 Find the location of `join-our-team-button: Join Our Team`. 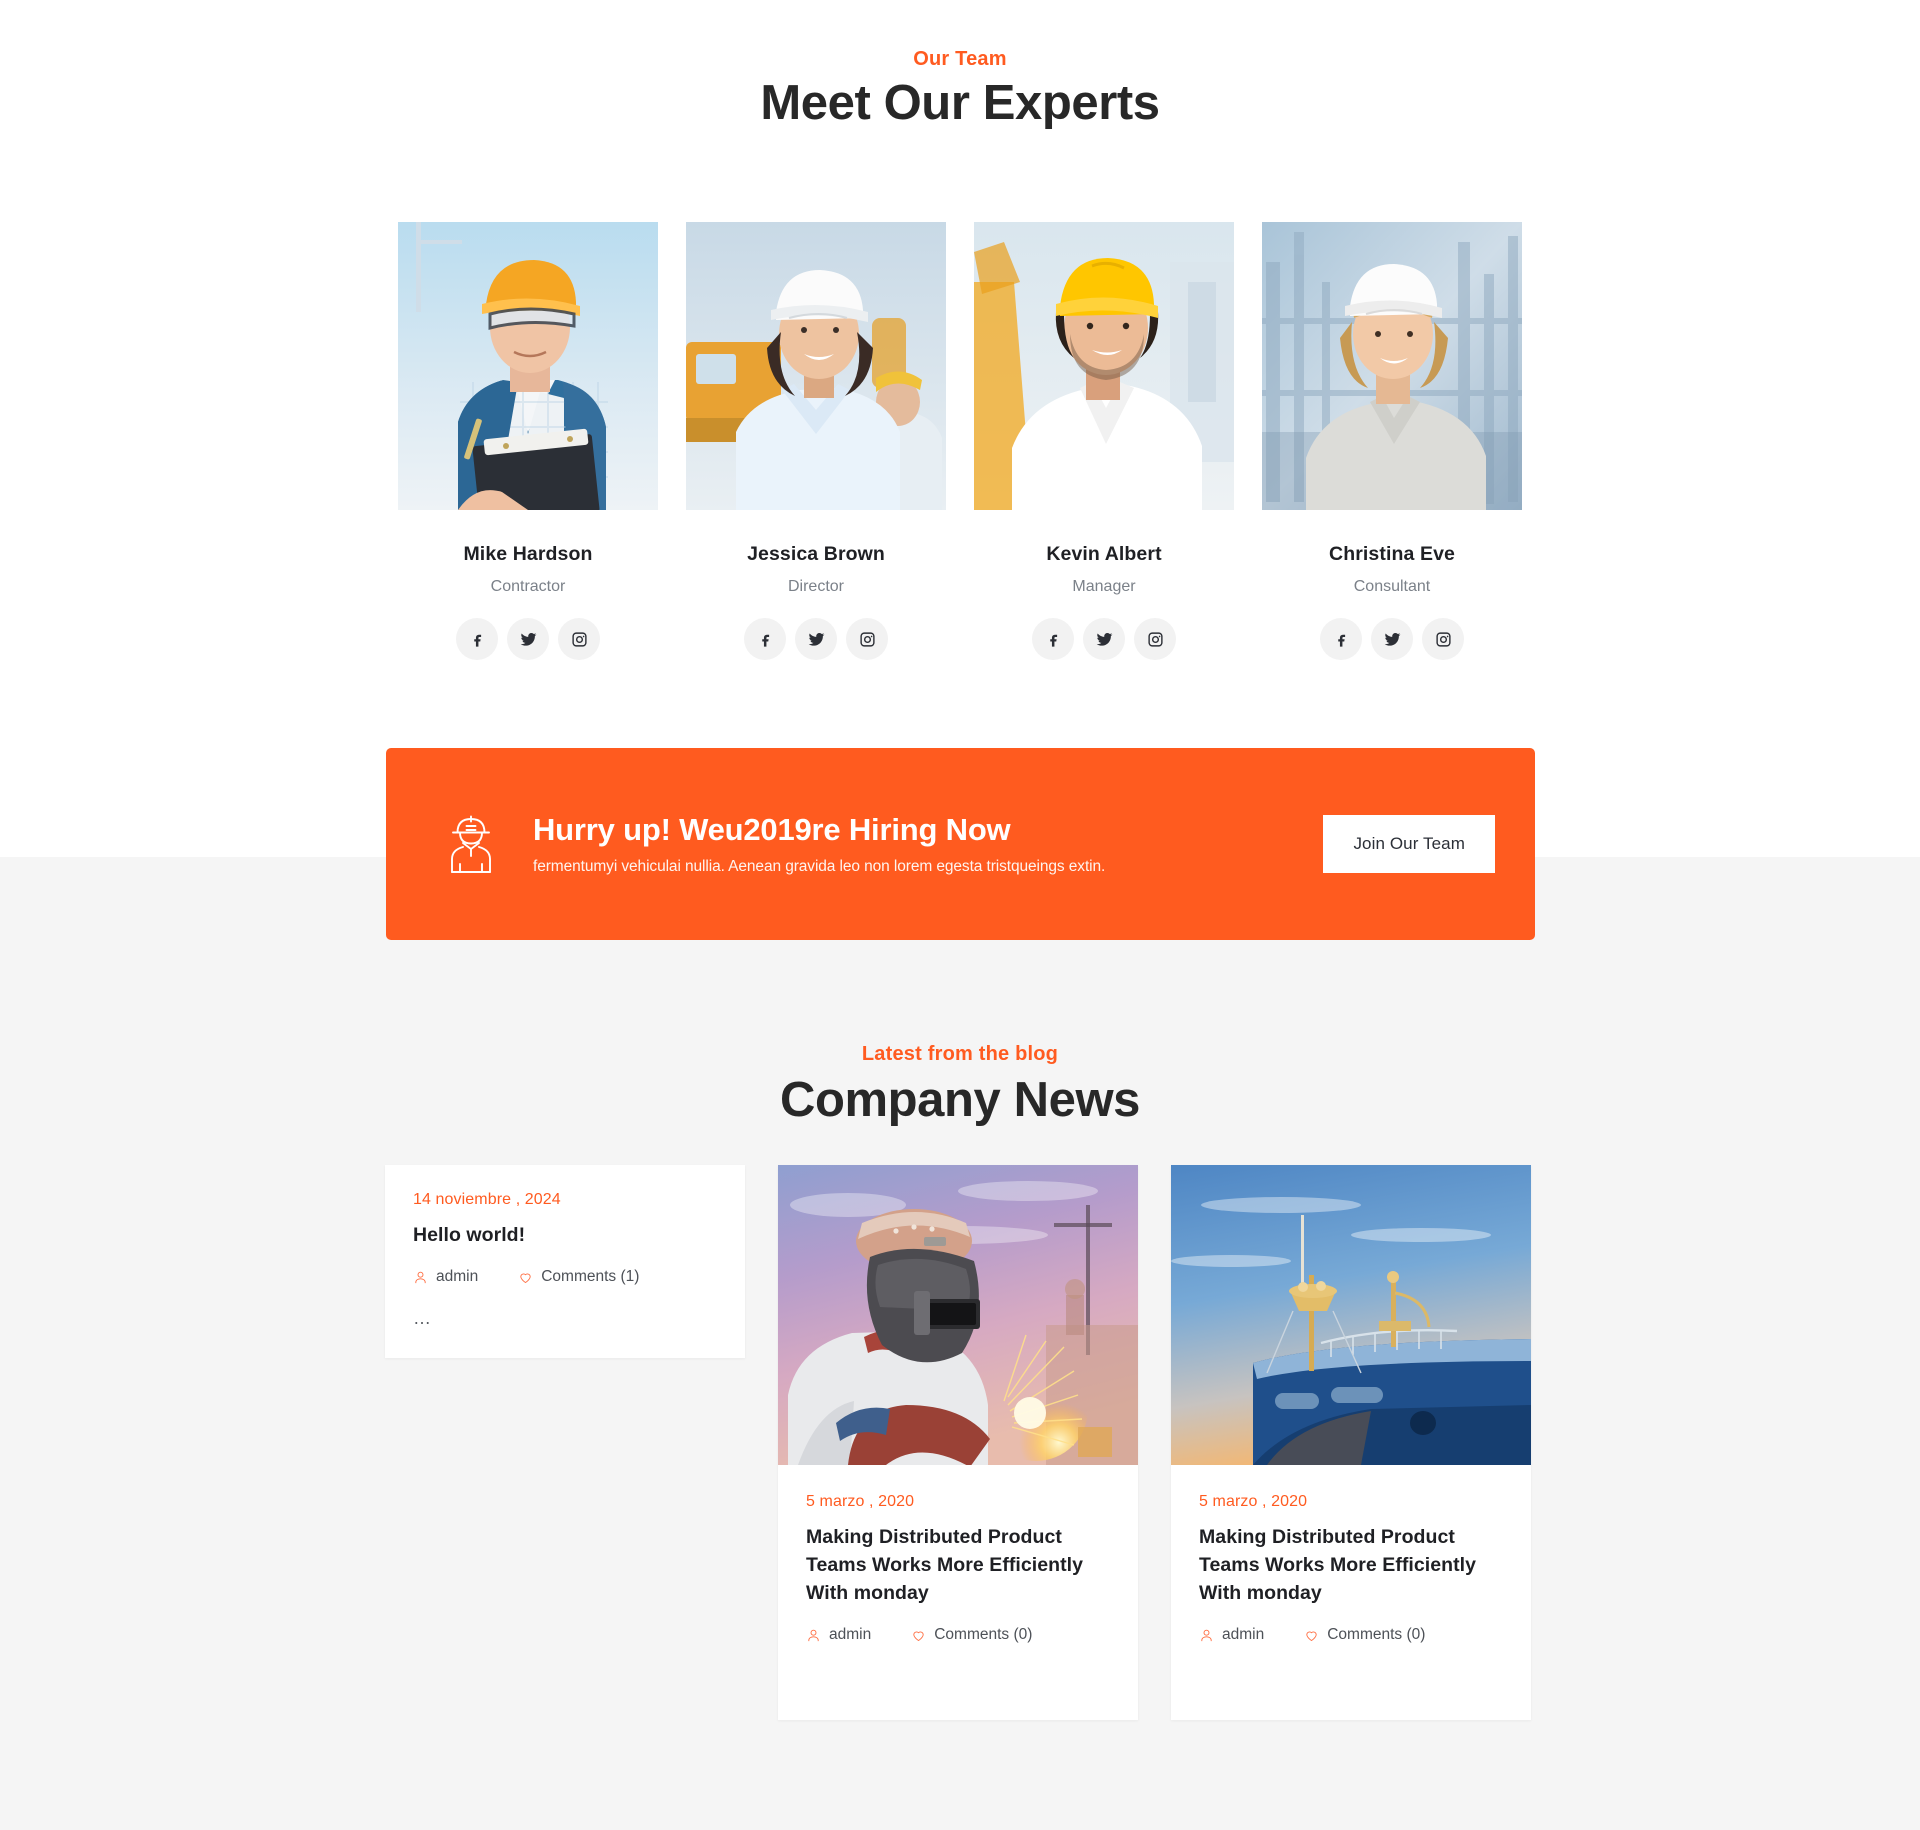

join-our-team-button: Join Our Team is located at coordinates (1409, 844).